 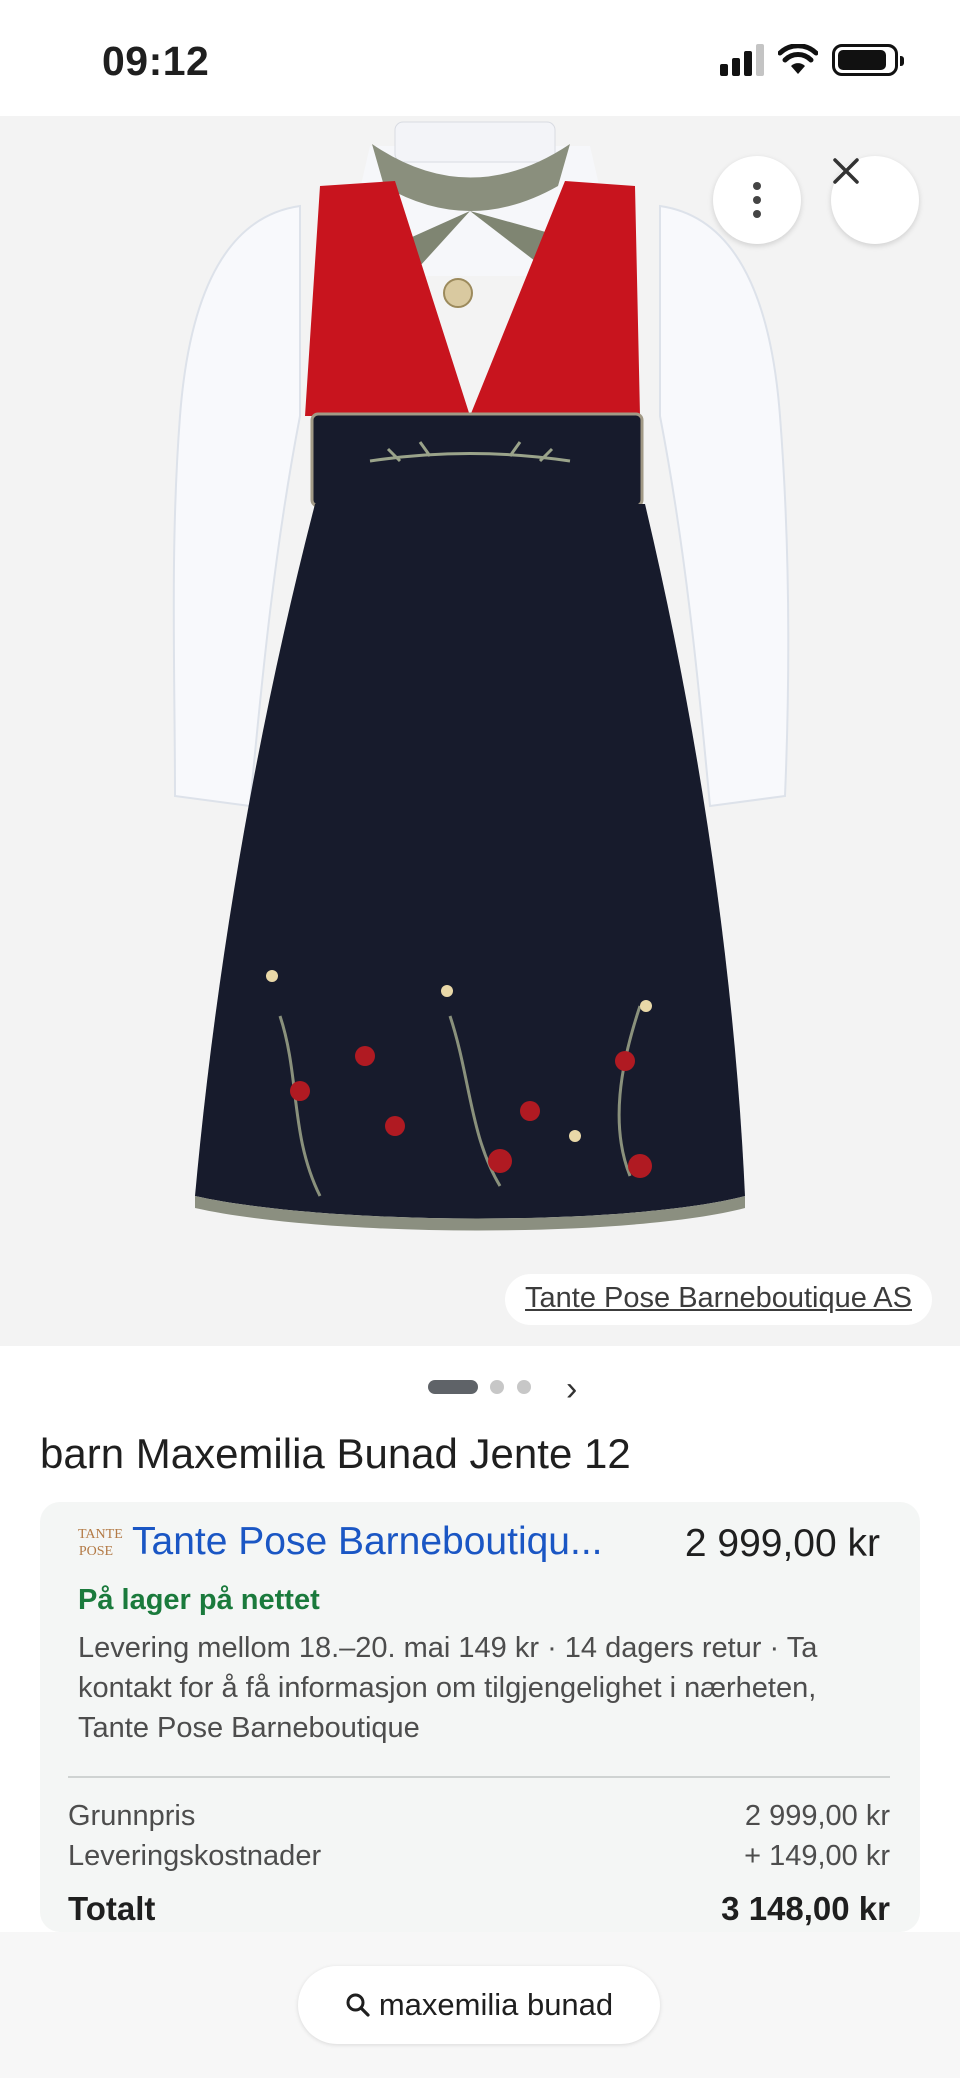 I want to click on more-options-button, so click(x=757, y=200).